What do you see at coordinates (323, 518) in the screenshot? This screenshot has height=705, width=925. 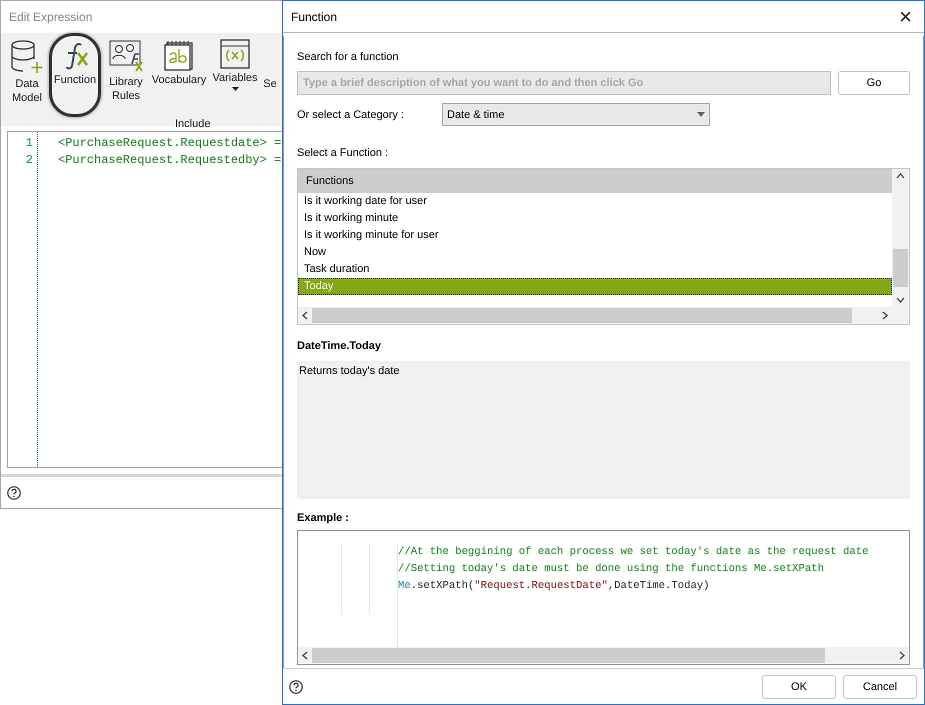 I see `example-label: Example :` at bounding box center [323, 518].